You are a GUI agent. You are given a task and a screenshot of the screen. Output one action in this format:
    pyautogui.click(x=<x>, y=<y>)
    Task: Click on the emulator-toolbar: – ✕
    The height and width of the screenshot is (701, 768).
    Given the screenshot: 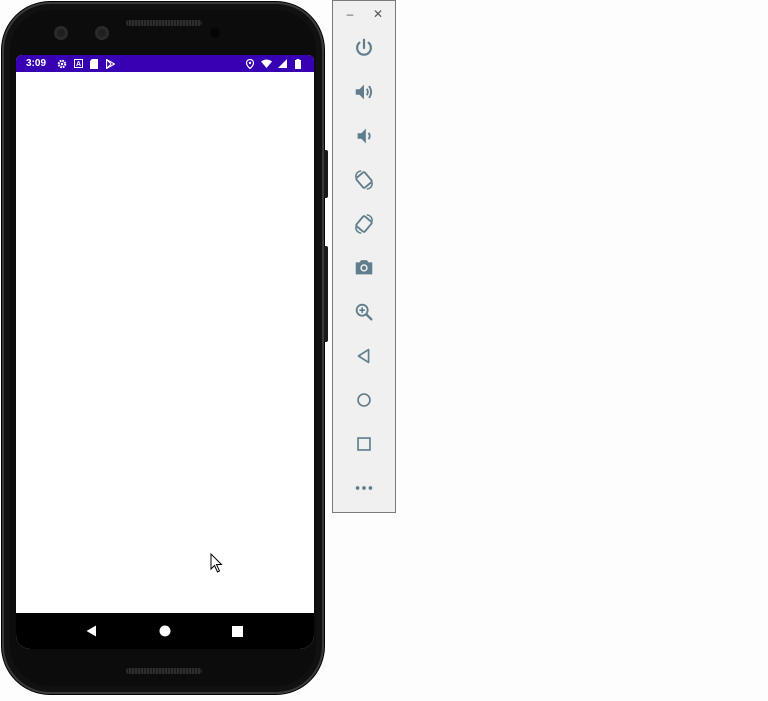 What is the action you would take?
    pyautogui.click(x=364, y=256)
    